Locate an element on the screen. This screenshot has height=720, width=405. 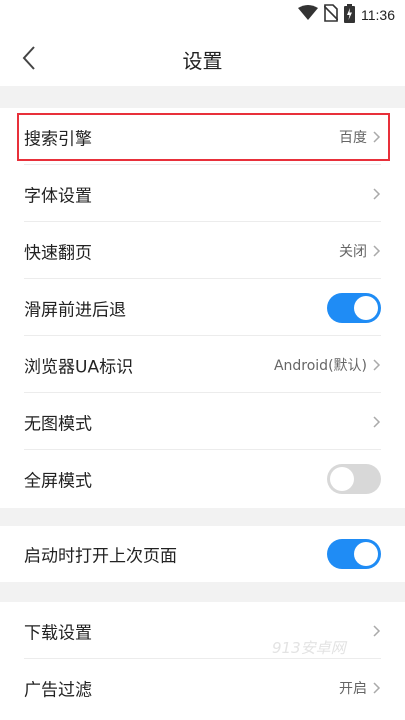
app-header: 设置 is located at coordinates (202, 58).